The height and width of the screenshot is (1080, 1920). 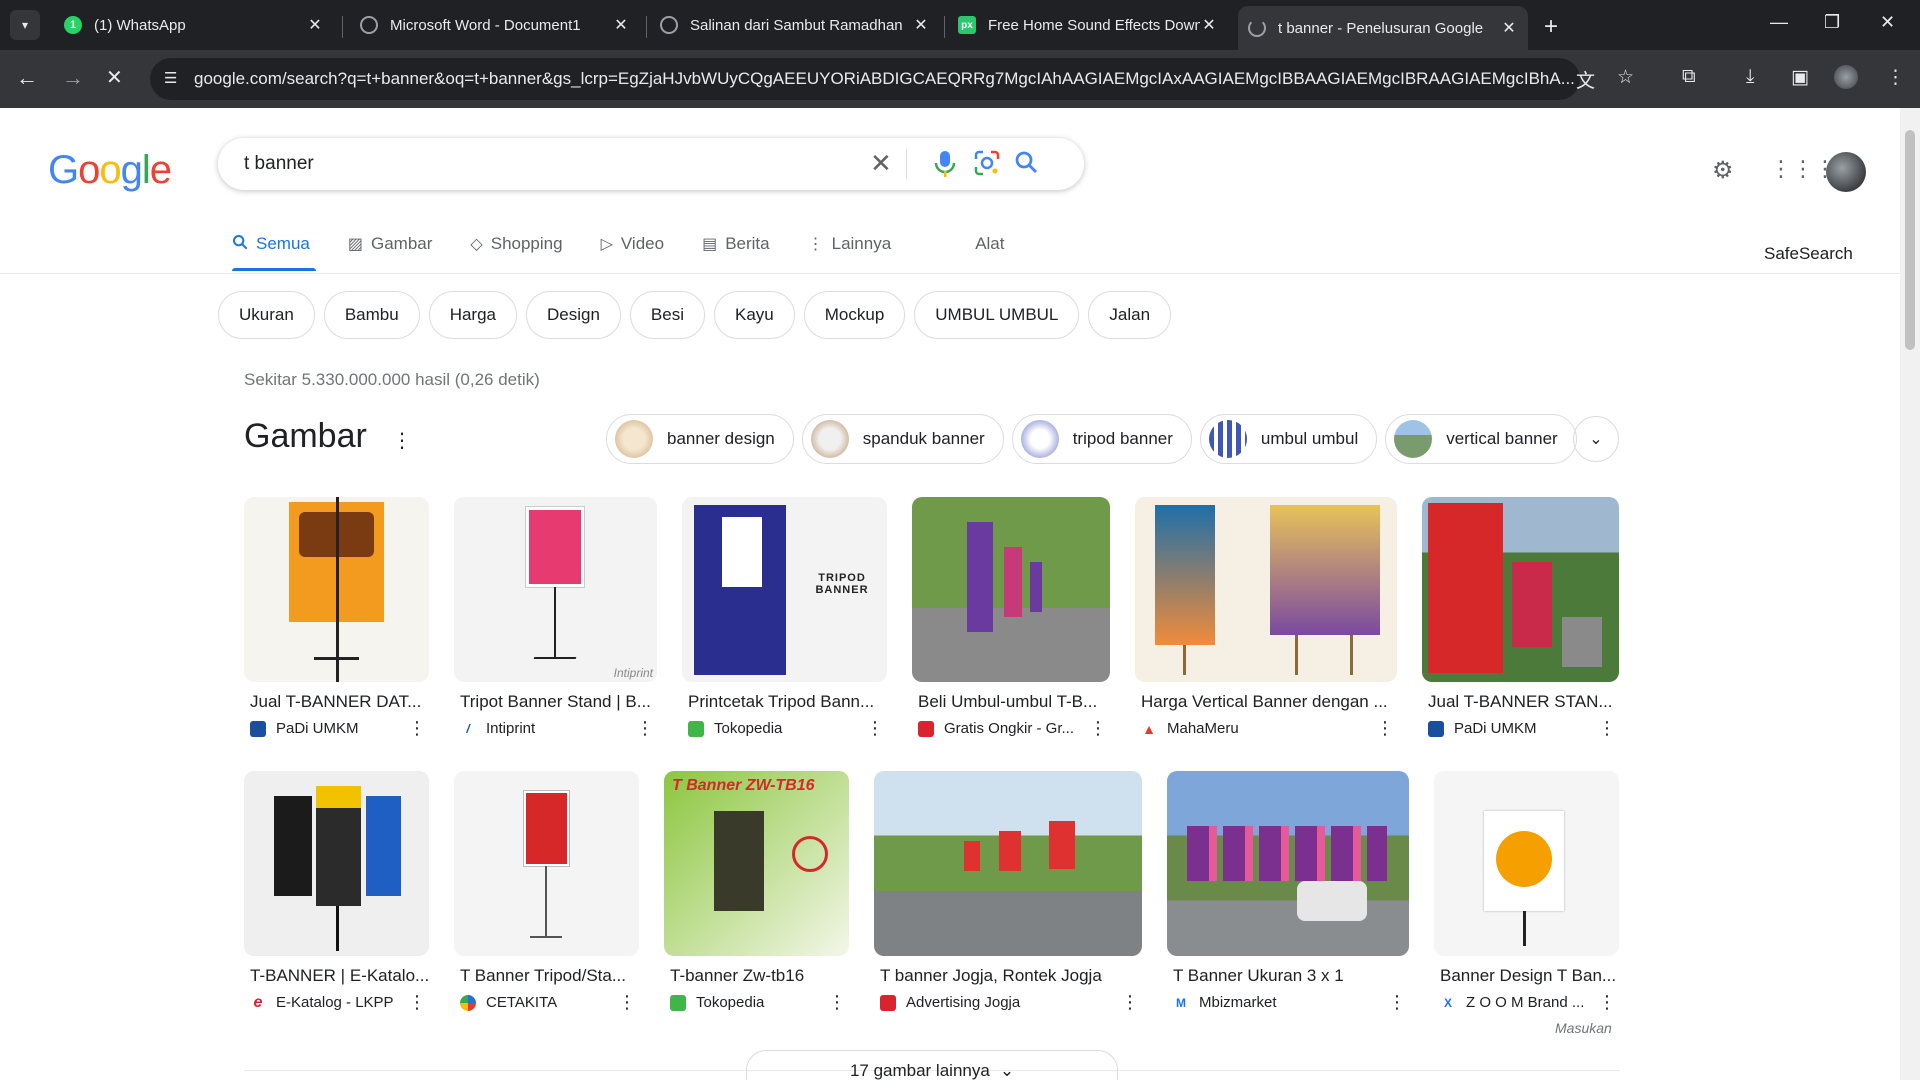 I want to click on result-title: T Banner Ukuran 3 x 1, so click(x=1288, y=976).